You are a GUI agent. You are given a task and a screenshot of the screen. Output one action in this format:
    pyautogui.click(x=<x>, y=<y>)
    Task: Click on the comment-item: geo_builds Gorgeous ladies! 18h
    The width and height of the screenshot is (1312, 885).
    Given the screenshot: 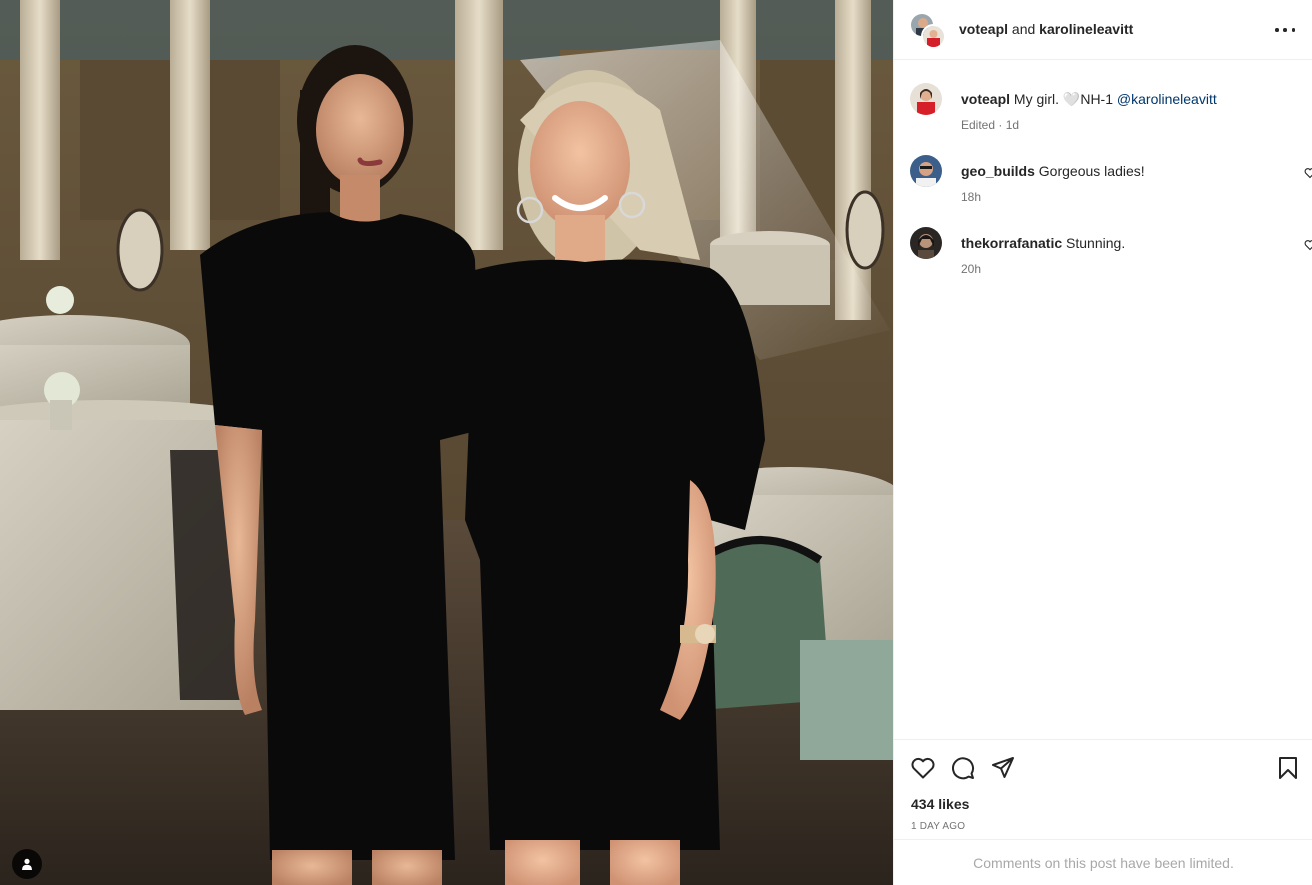 What is the action you would take?
    pyautogui.click(x=1111, y=181)
    